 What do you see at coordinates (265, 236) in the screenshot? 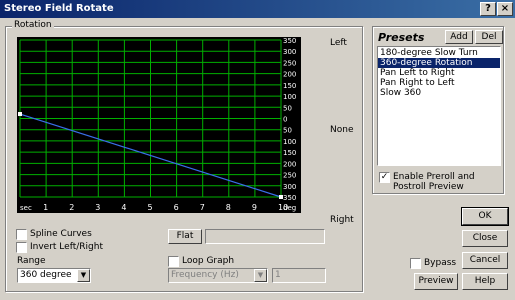
I see `flat-value-field` at bounding box center [265, 236].